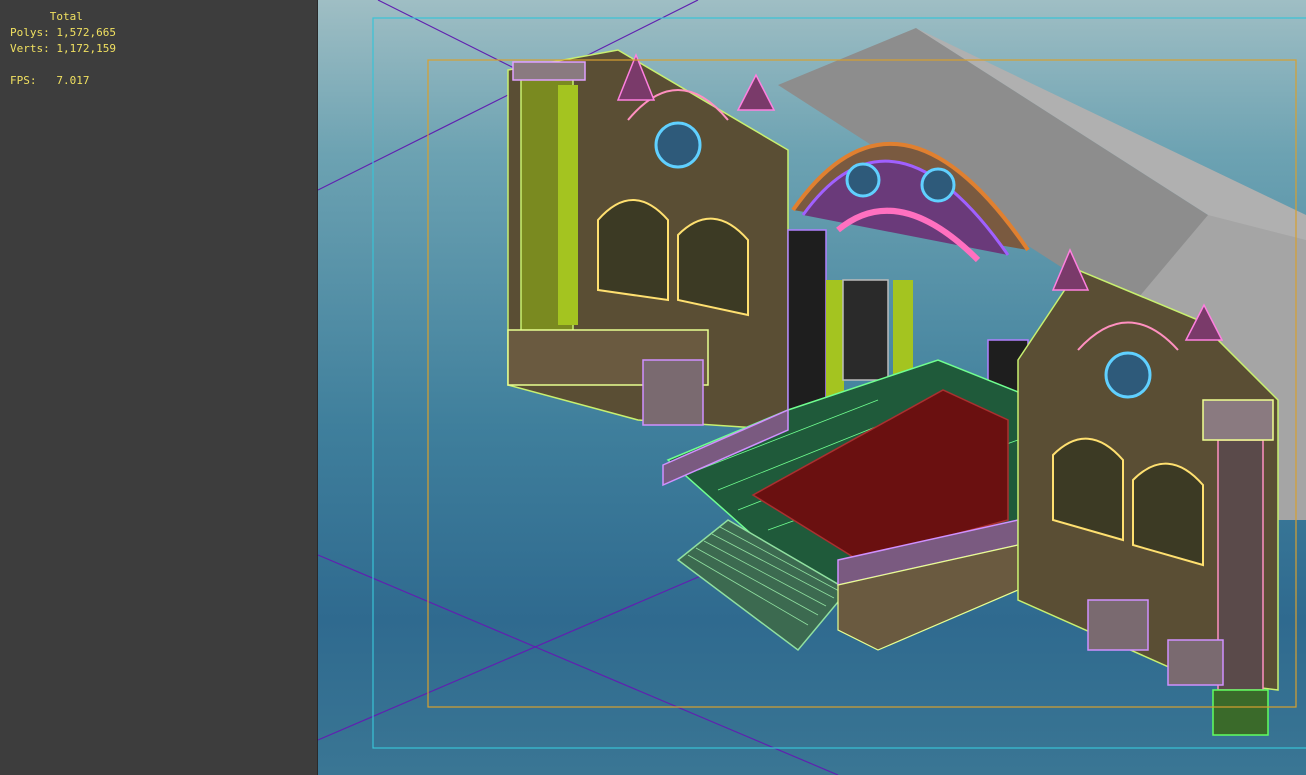 The height and width of the screenshot is (775, 1306). Describe the element at coordinates (63, 32) in the screenshot. I see `polys-stat: Polys: 1,572,665` at that location.